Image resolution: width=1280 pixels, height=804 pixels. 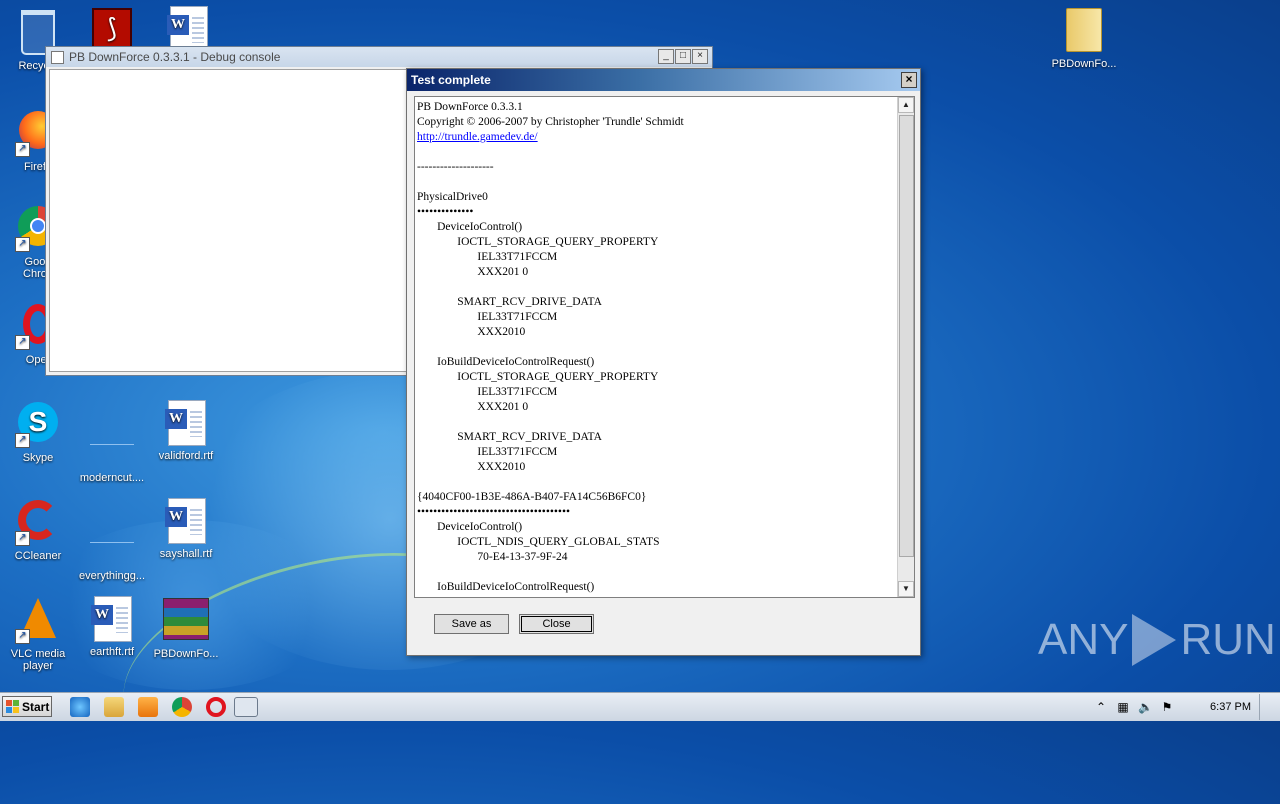 What do you see at coordinates (1185, 707) in the screenshot?
I see `system-tray: ⌃ ▦ 🔈 ⚑ 6:37 PM` at bounding box center [1185, 707].